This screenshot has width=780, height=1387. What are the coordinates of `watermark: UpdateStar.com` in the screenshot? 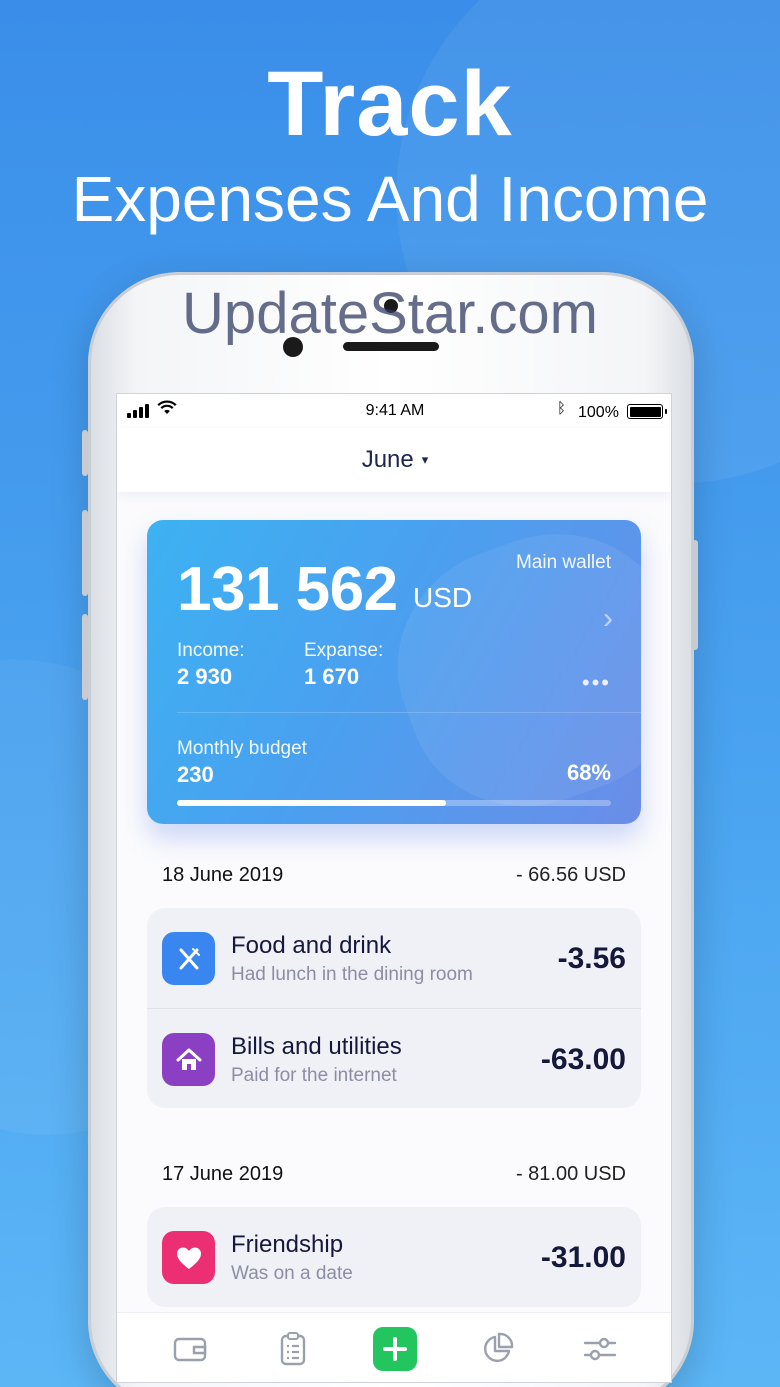 It's located at (390, 313).